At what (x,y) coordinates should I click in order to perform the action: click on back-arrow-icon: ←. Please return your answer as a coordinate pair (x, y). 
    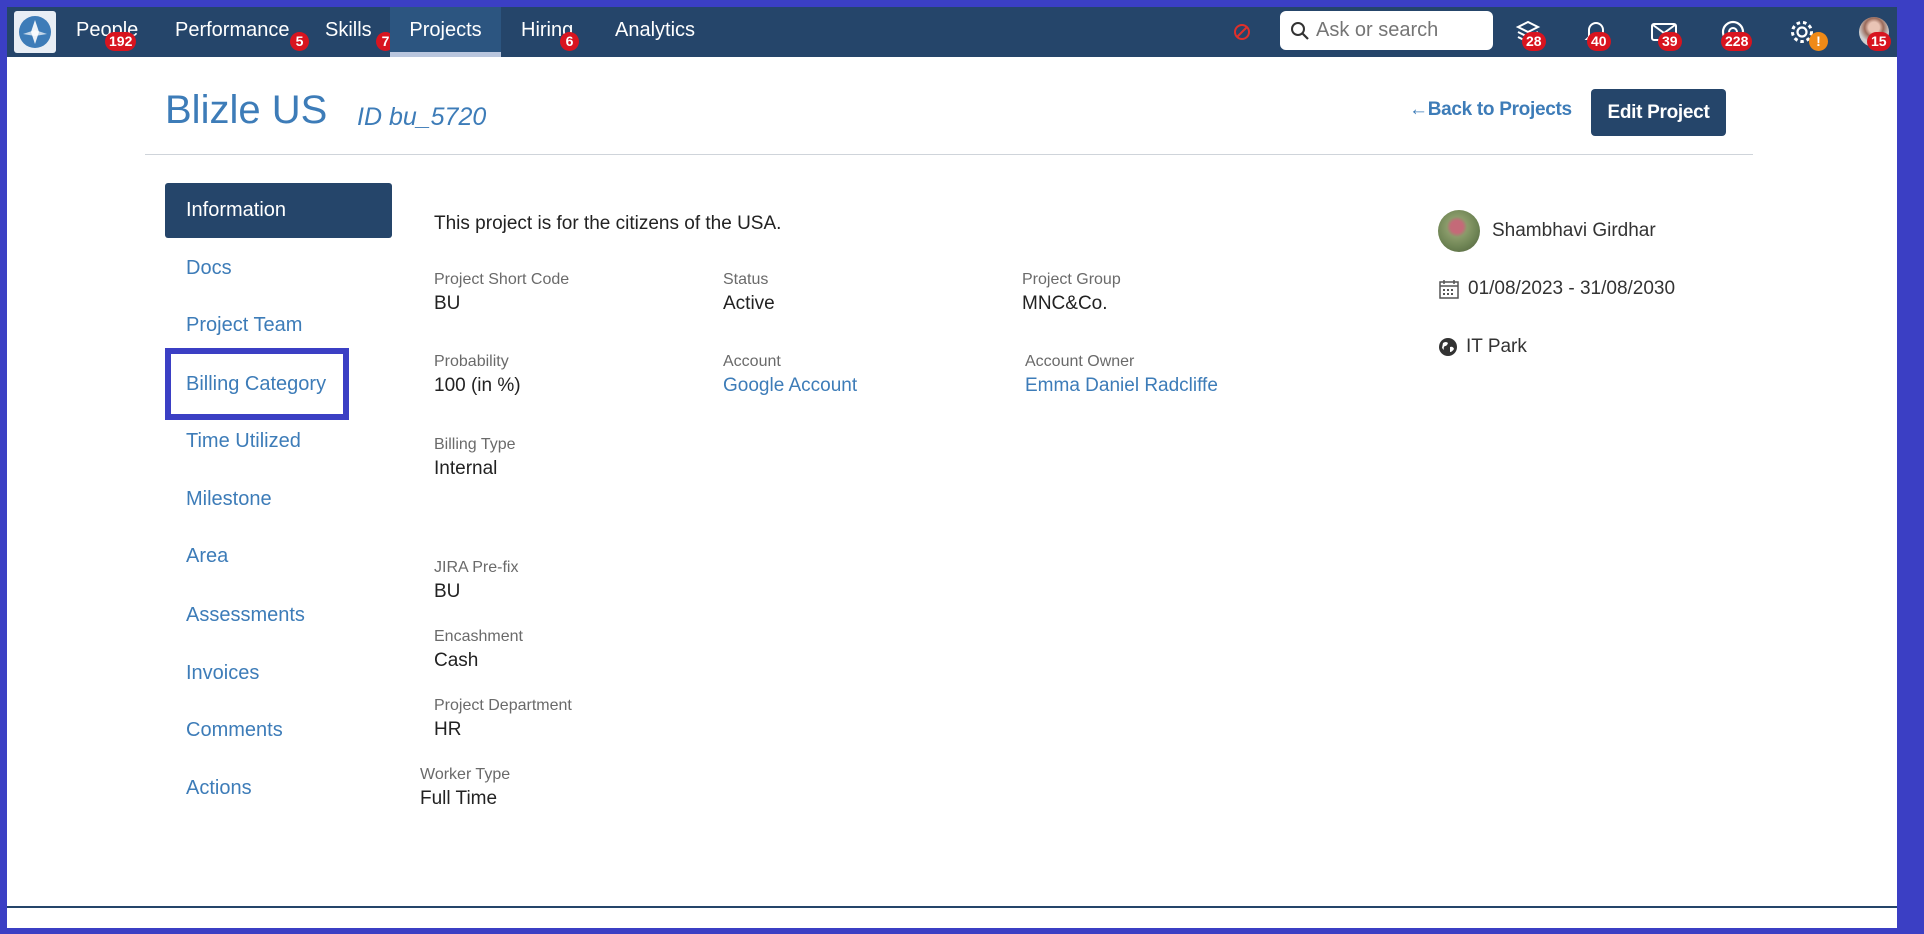
    Looking at the image, I should click on (1418, 109).